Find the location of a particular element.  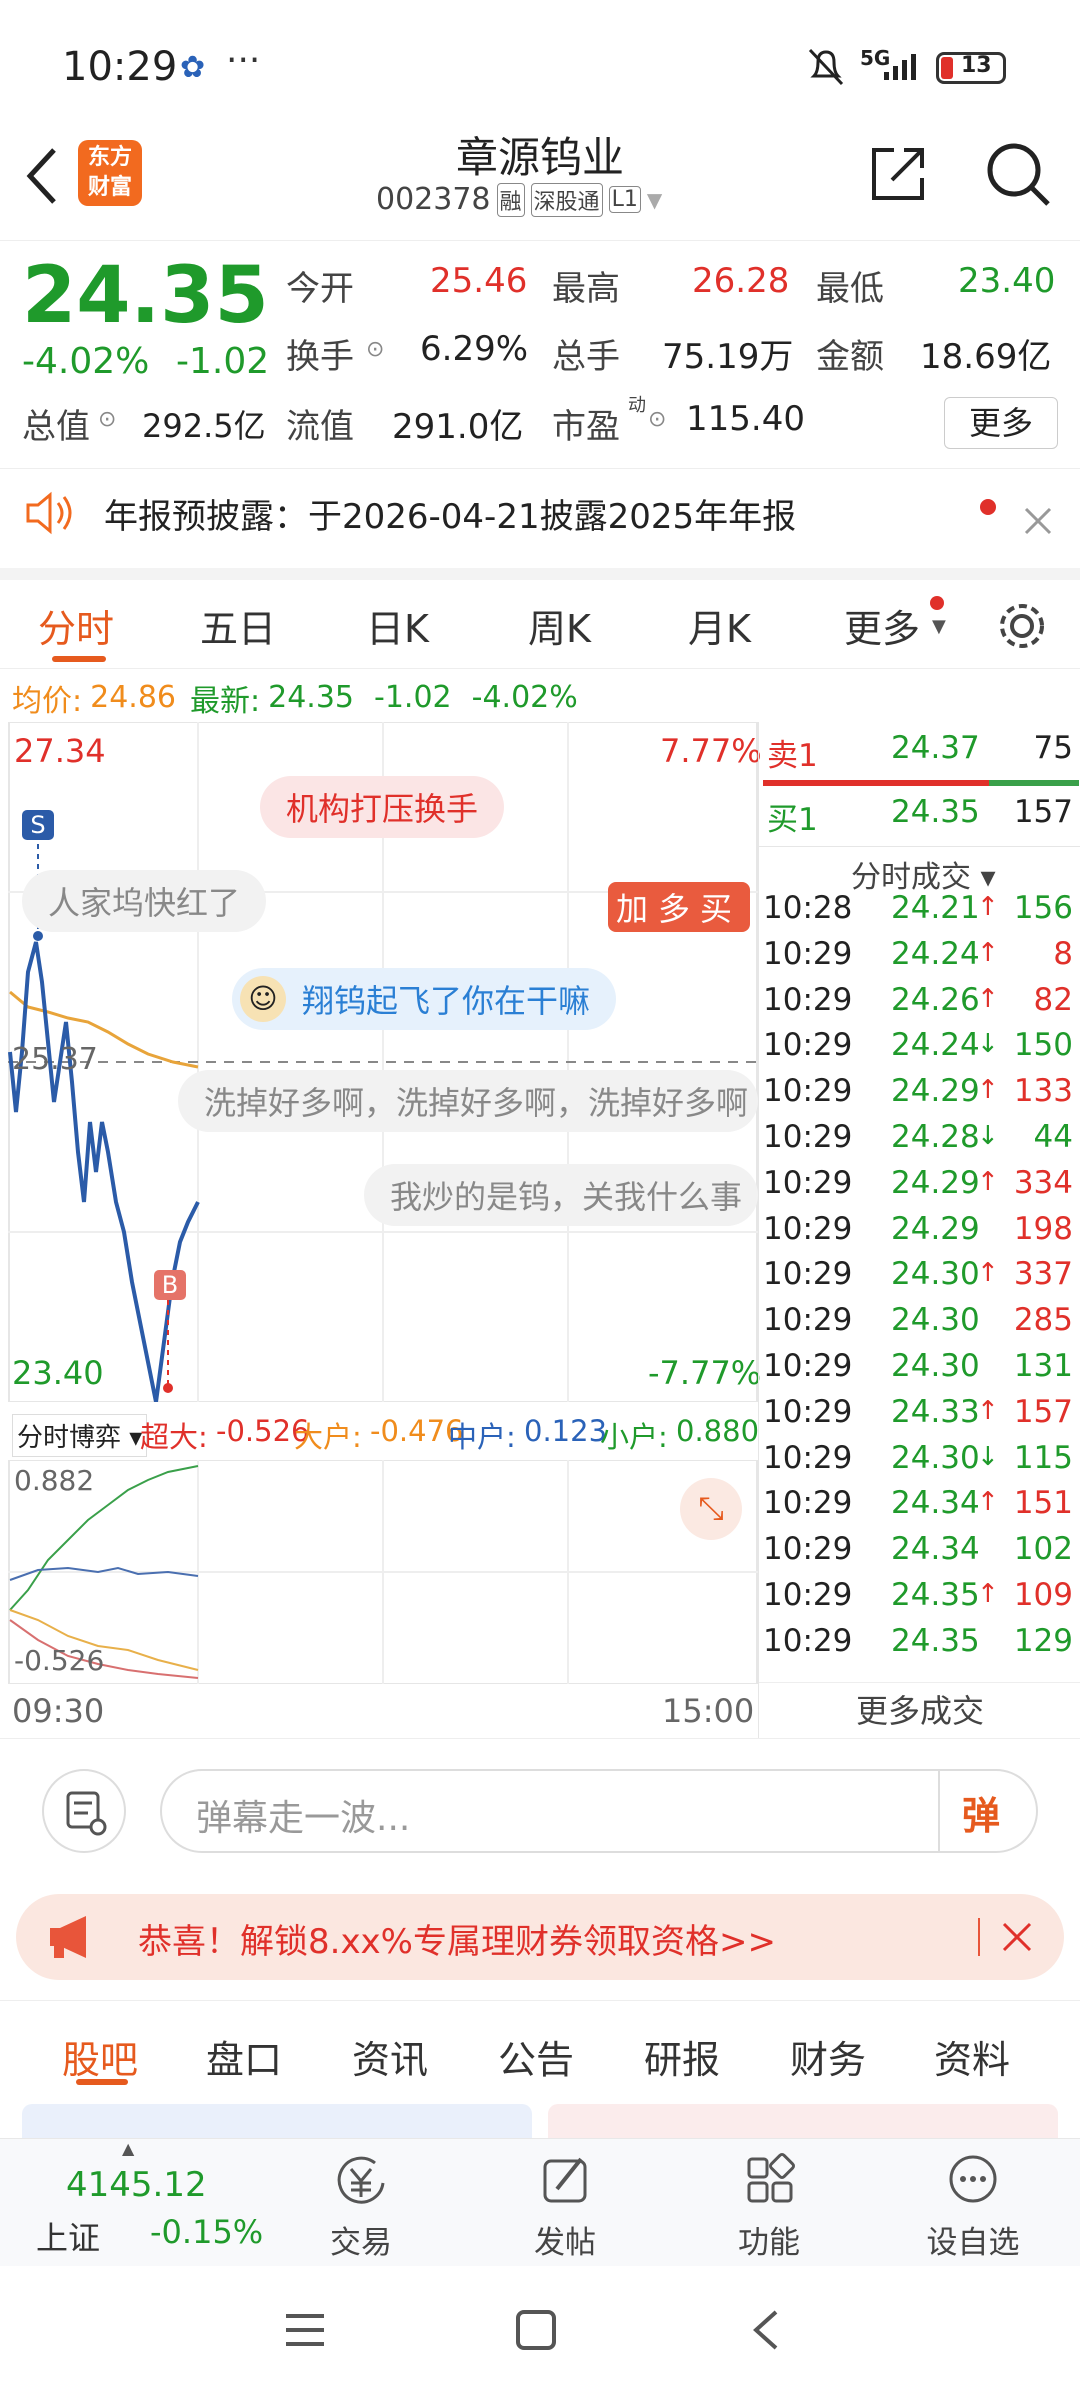

header: 东方 财富 章源钨业 002378 融 深股通 L1 ▼ is located at coordinates (540, 185).